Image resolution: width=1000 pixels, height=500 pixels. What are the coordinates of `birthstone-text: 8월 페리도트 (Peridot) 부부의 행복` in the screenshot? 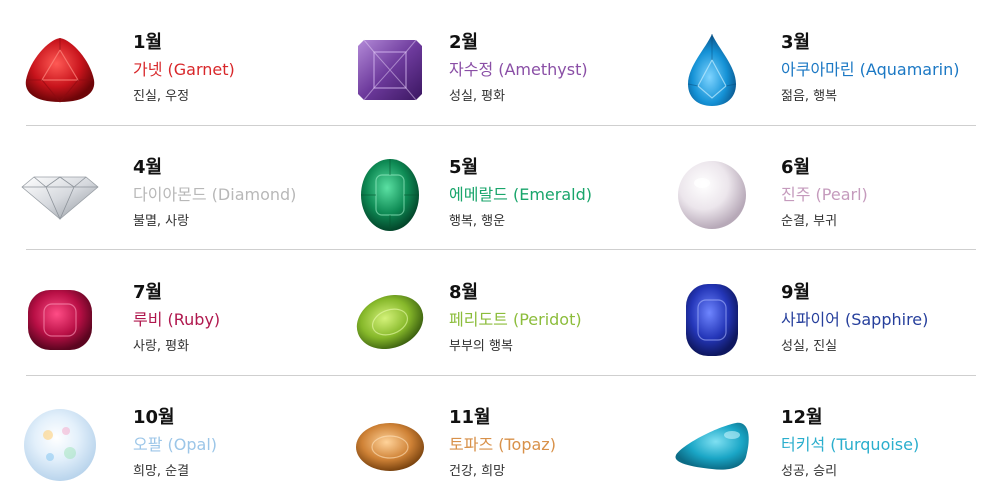 It's located at (515, 319).